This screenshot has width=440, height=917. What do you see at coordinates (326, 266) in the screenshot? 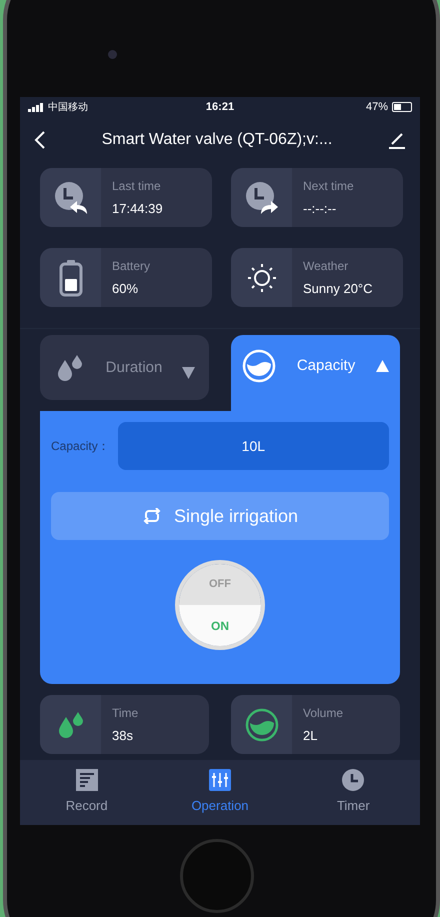
I see `card-label: Weather` at bounding box center [326, 266].